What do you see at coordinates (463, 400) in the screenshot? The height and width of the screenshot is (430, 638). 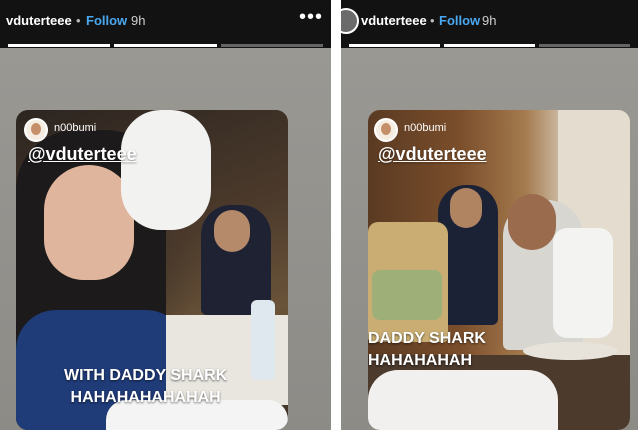 I see `scene-sheet` at bounding box center [463, 400].